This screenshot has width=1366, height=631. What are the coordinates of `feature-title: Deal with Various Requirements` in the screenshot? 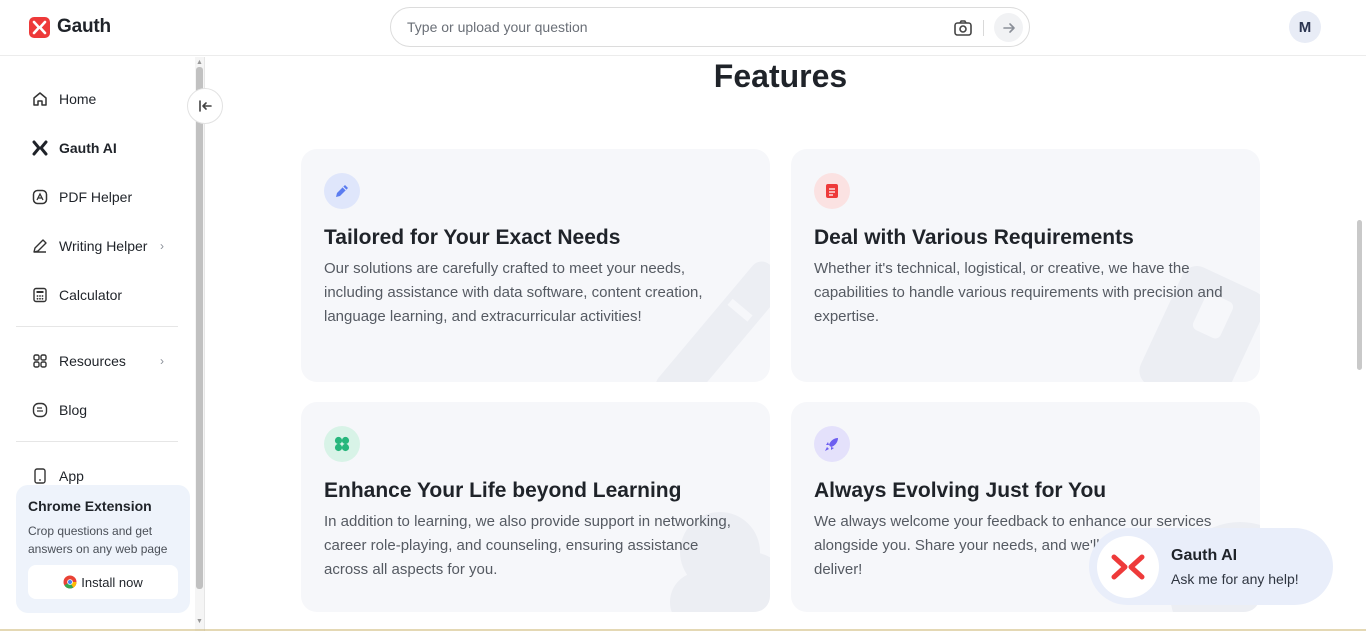 It's located at (974, 237).